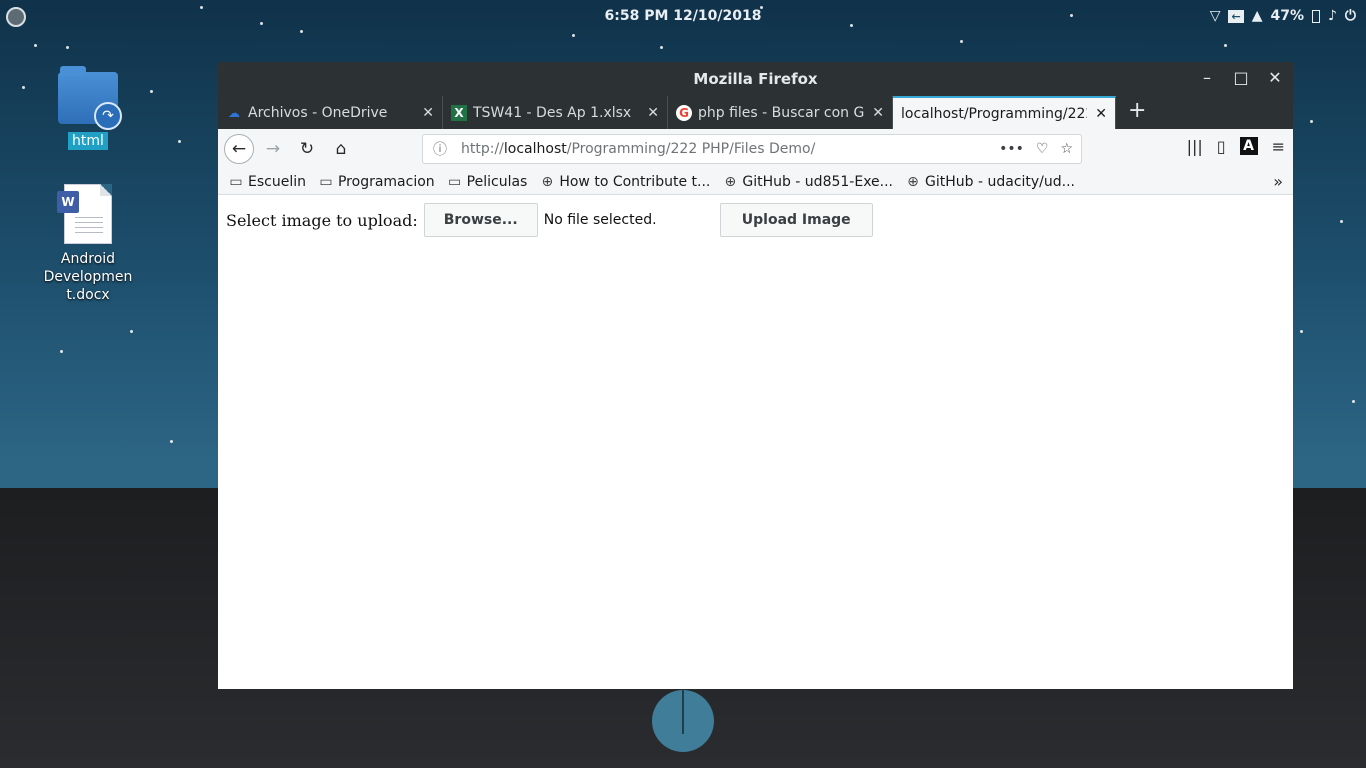 The image size is (1366, 768). What do you see at coordinates (88, 141) in the screenshot?
I see `desktop-icon-label: html` at bounding box center [88, 141].